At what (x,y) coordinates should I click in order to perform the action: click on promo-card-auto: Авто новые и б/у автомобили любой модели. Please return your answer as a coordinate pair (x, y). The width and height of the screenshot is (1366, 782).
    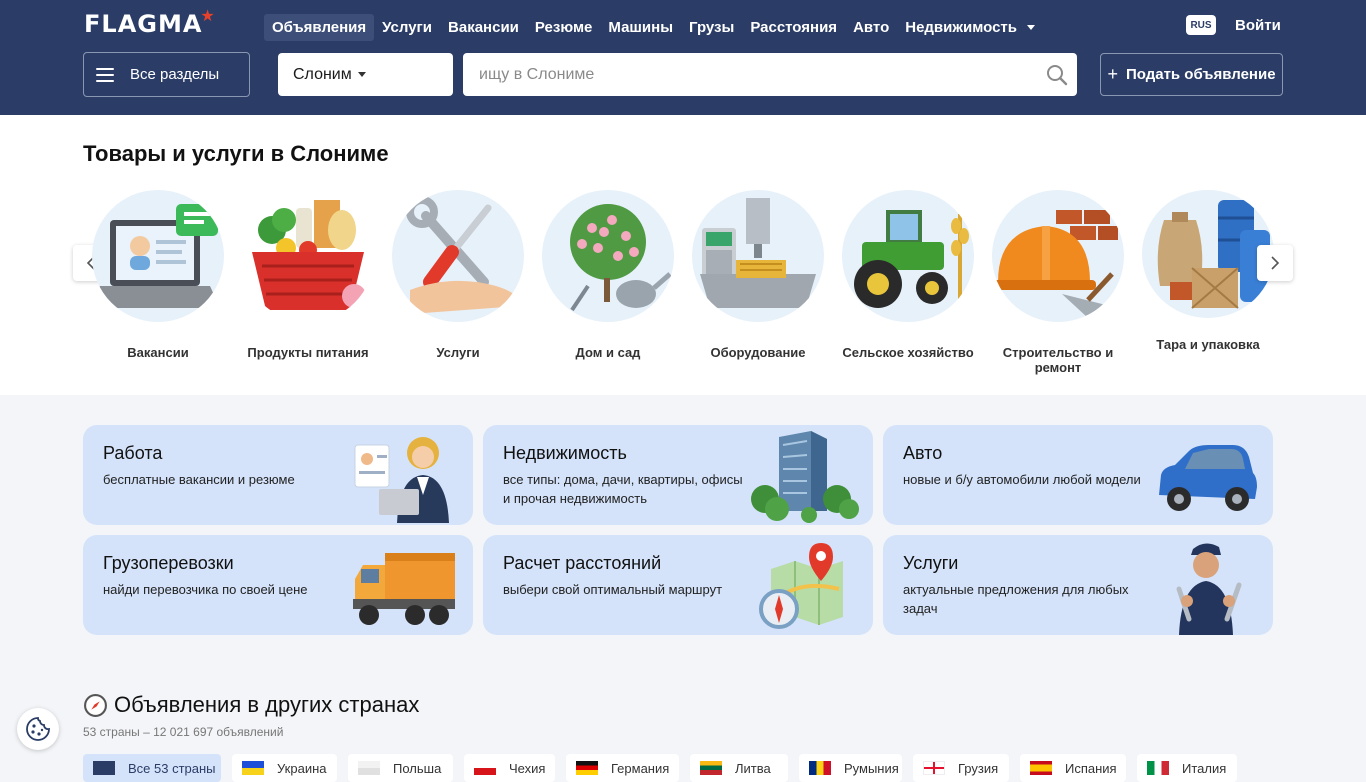
    Looking at the image, I should click on (1078, 475).